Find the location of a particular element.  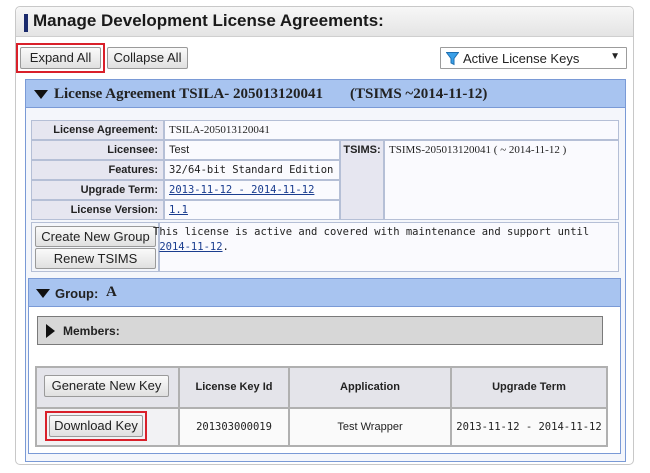

page-title: Manage Development License Agreements: is located at coordinates (208, 20).